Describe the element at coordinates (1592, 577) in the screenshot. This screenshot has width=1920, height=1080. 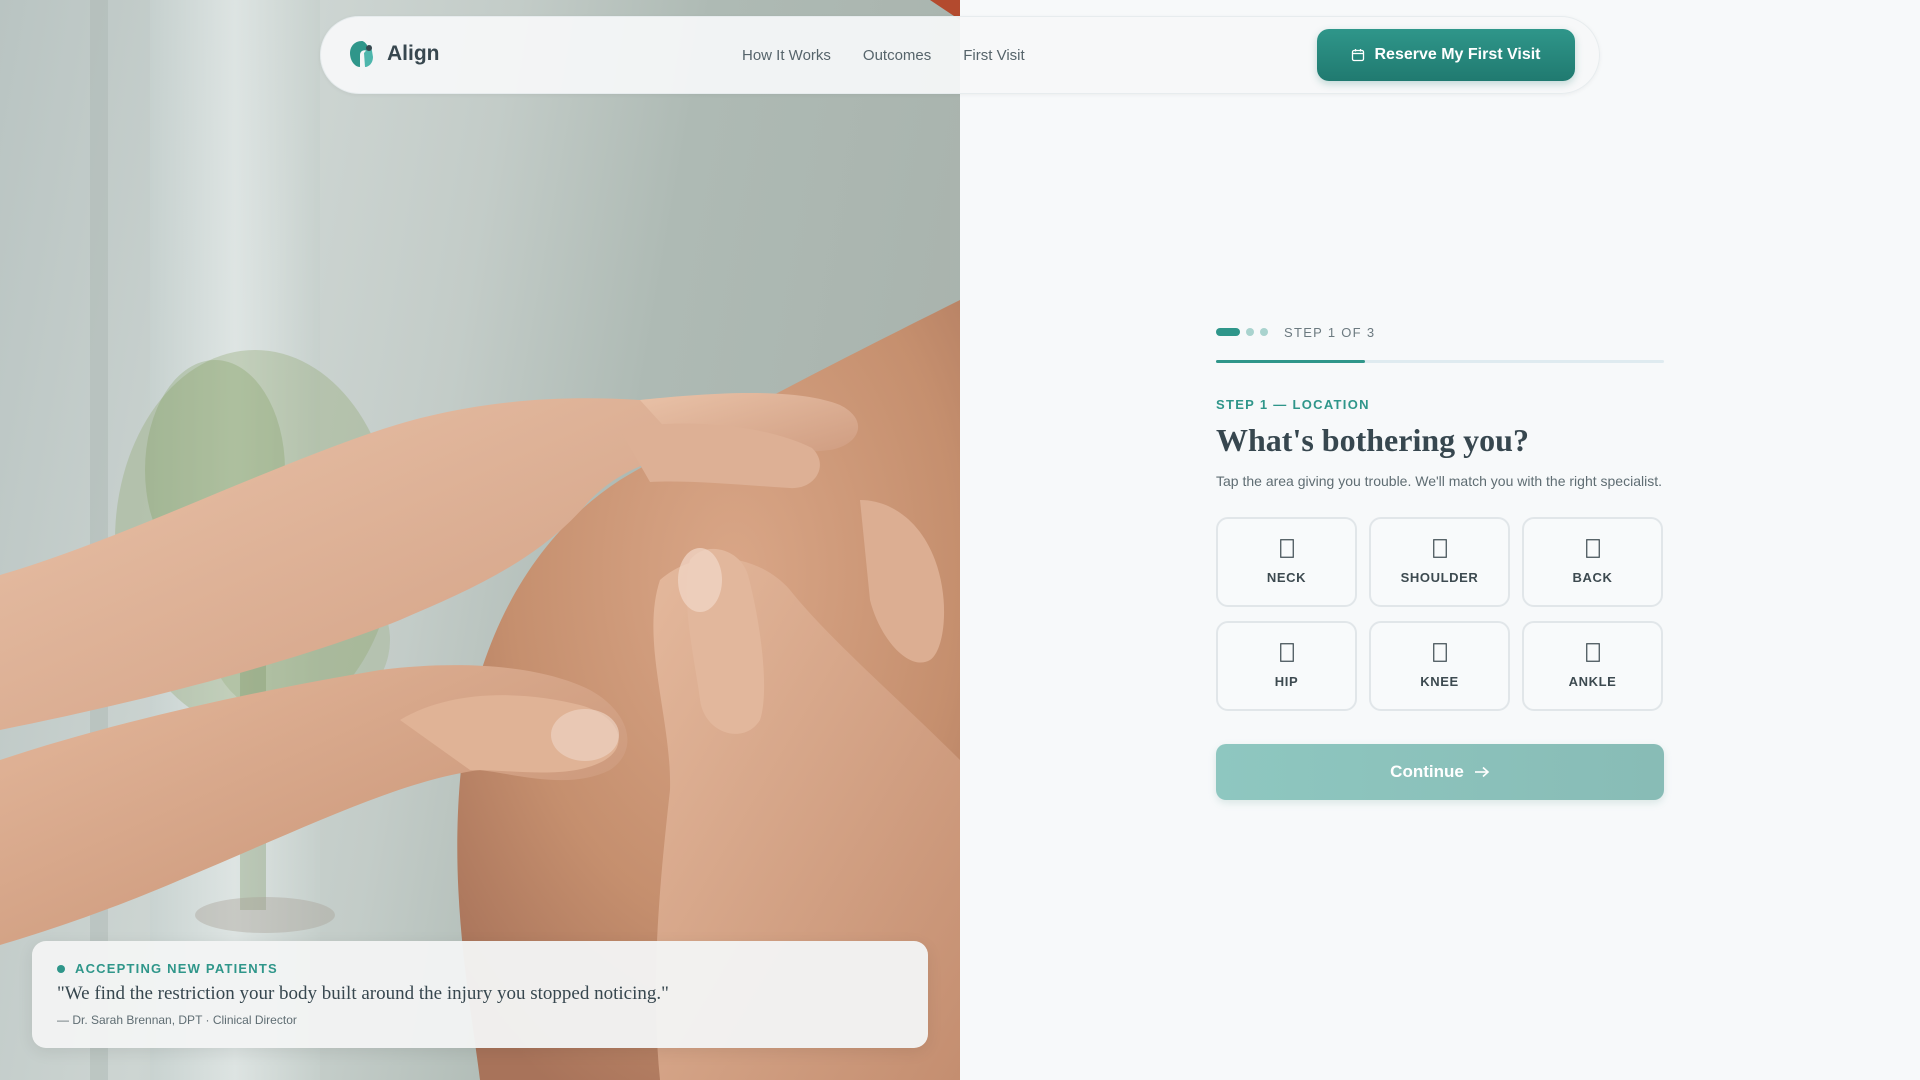
I see `area-option-label: BACK` at that location.